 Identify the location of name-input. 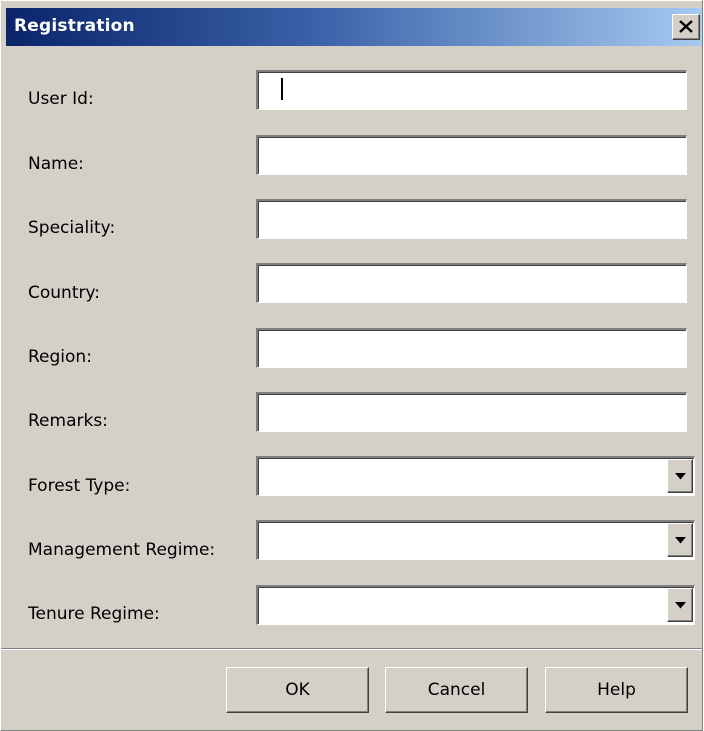
(472, 155).